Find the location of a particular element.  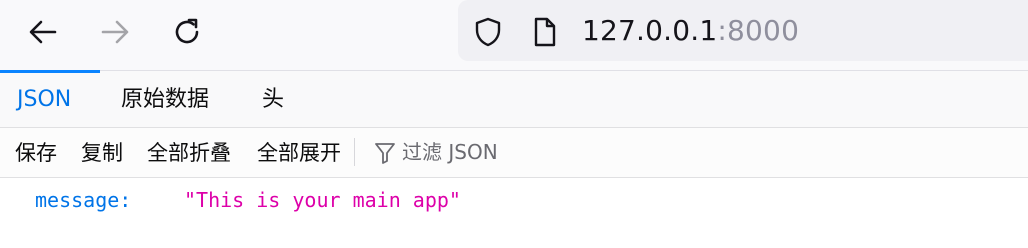

forward-arrow-icon is located at coordinates (115, 32).